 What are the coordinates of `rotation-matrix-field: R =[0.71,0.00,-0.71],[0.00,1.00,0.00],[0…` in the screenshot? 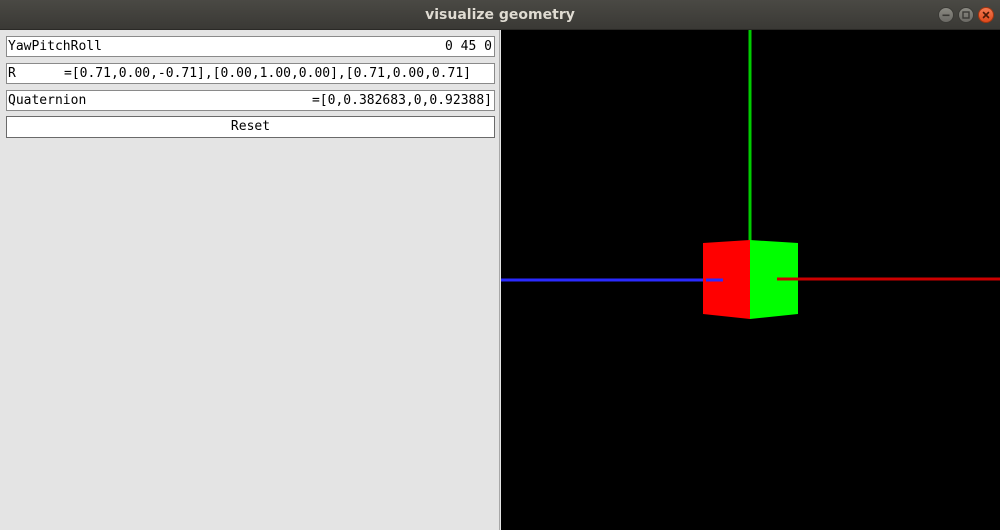 It's located at (250, 73).